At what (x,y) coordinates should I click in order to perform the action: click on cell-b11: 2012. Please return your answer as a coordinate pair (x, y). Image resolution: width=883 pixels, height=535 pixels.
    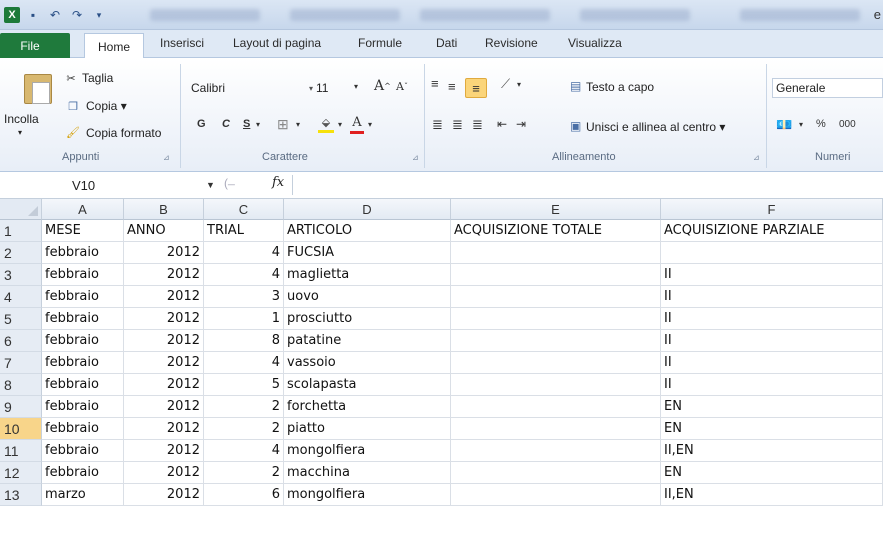
    Looking at the image, I should click on (164, 451).